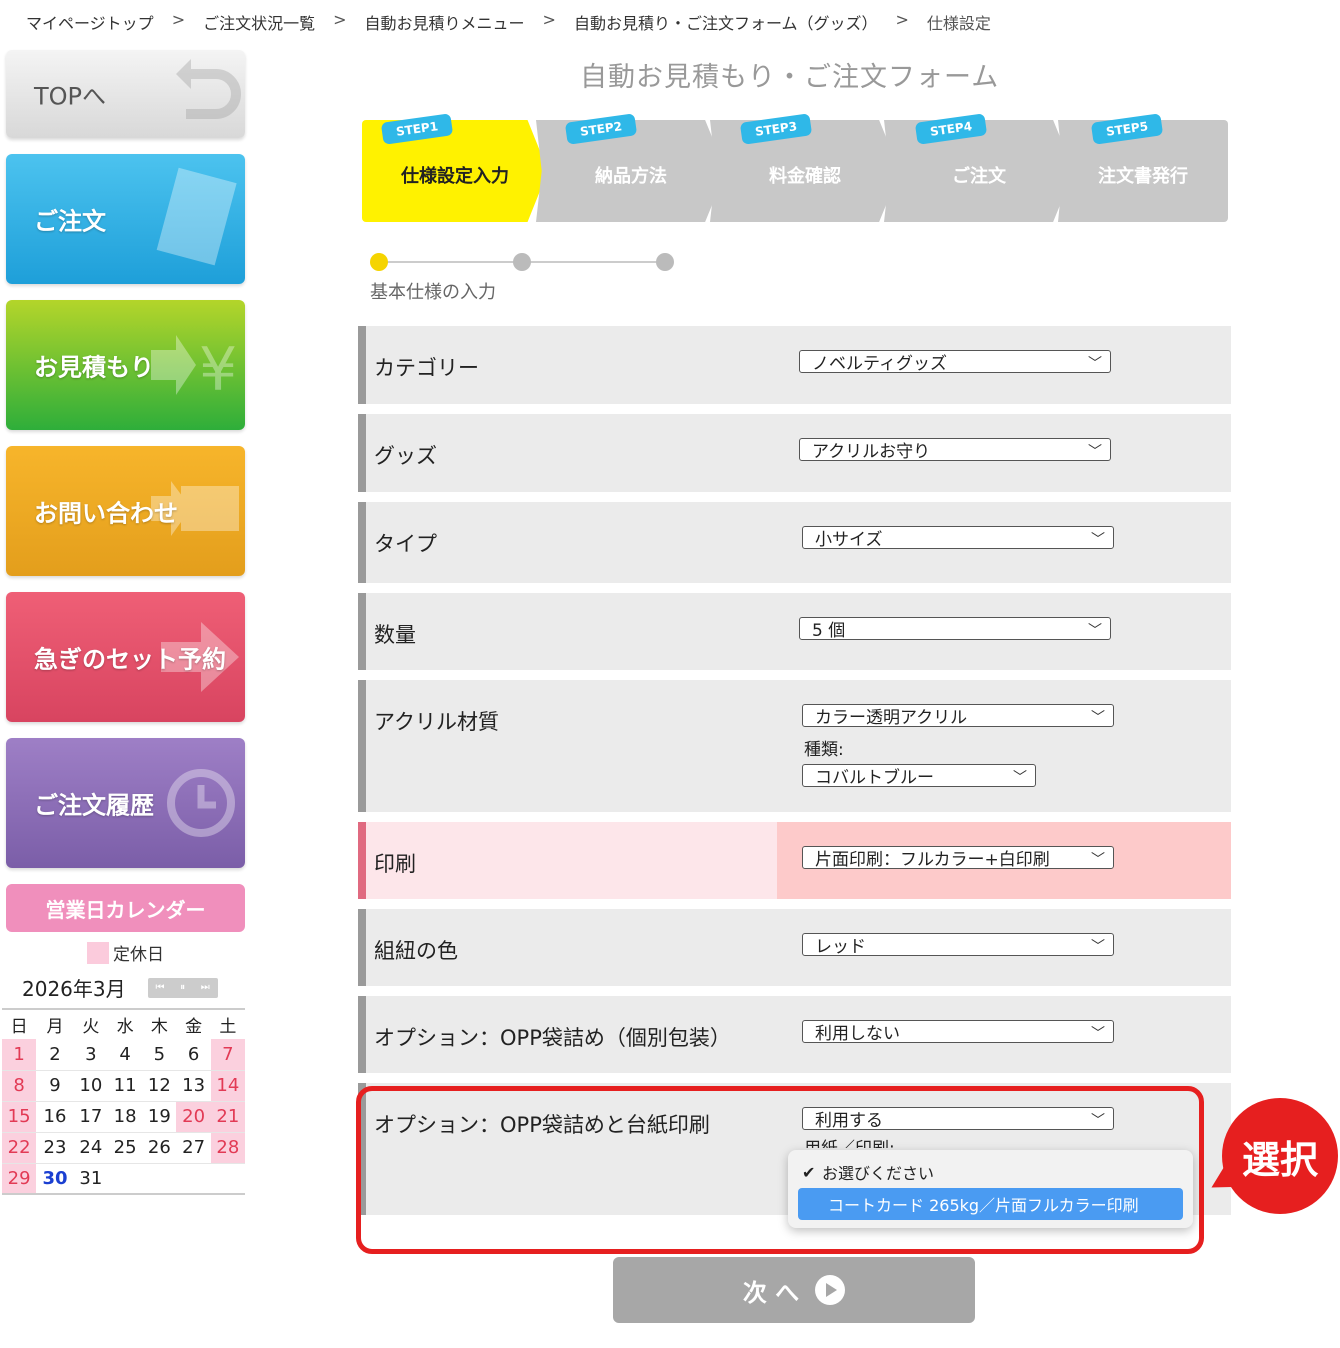  What do you see at coordinates (790, 77) in the screenshot?
I see `form-title: 自動お見積もり・ご注文フォーム` at bounding box center [790, 77].